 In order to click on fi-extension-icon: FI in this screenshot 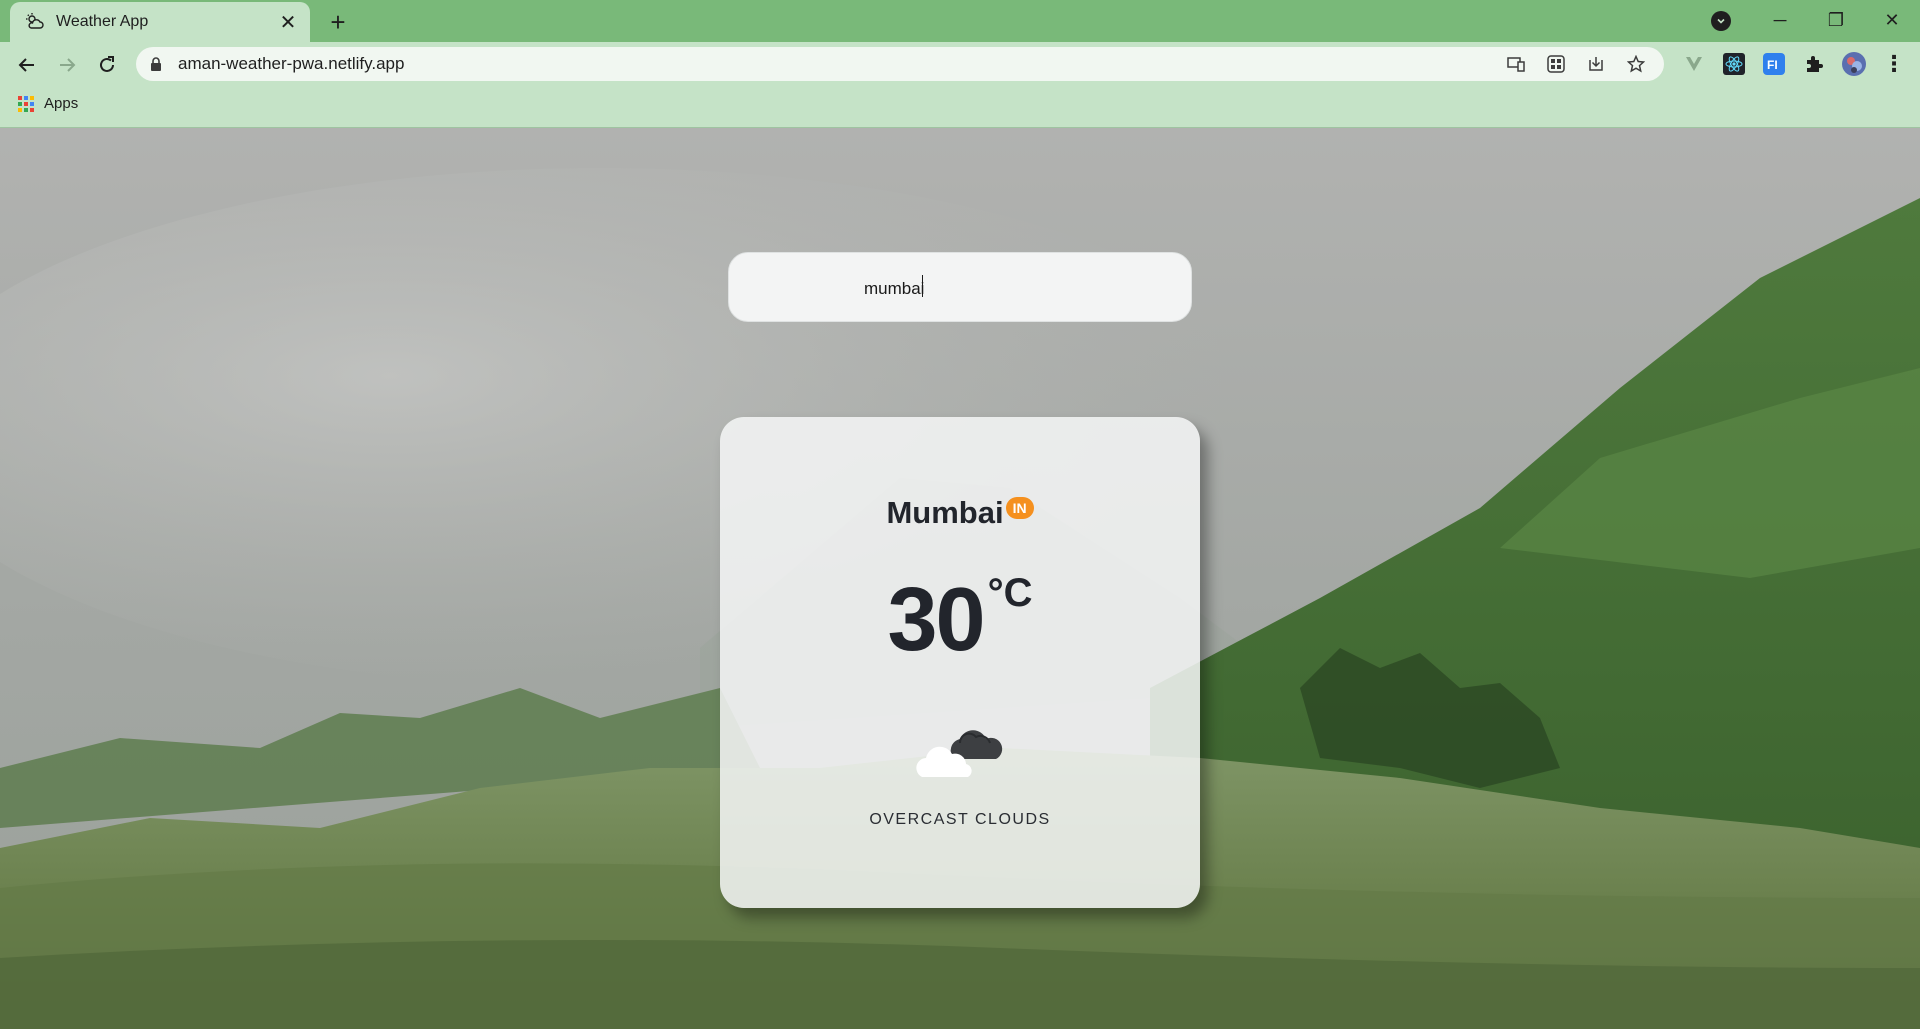, I will do `click(1774, 64)`.